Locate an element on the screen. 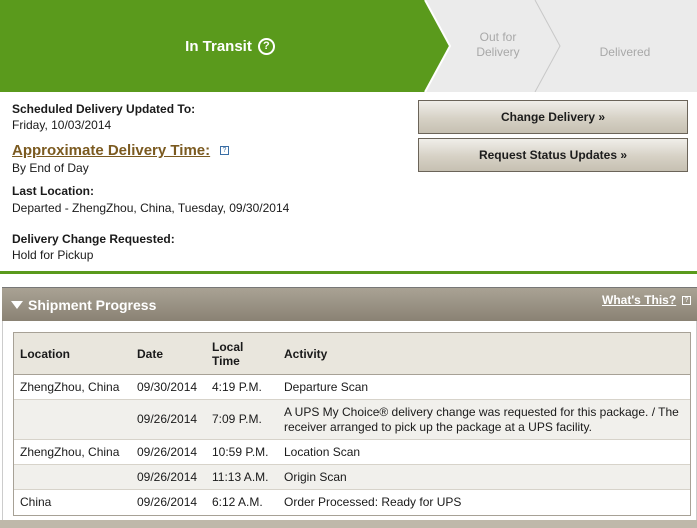 Image resolution: width=697 pixels, height=528 pixels. cell-time: 6:12 A.M. is located at coordinates (237, 502).